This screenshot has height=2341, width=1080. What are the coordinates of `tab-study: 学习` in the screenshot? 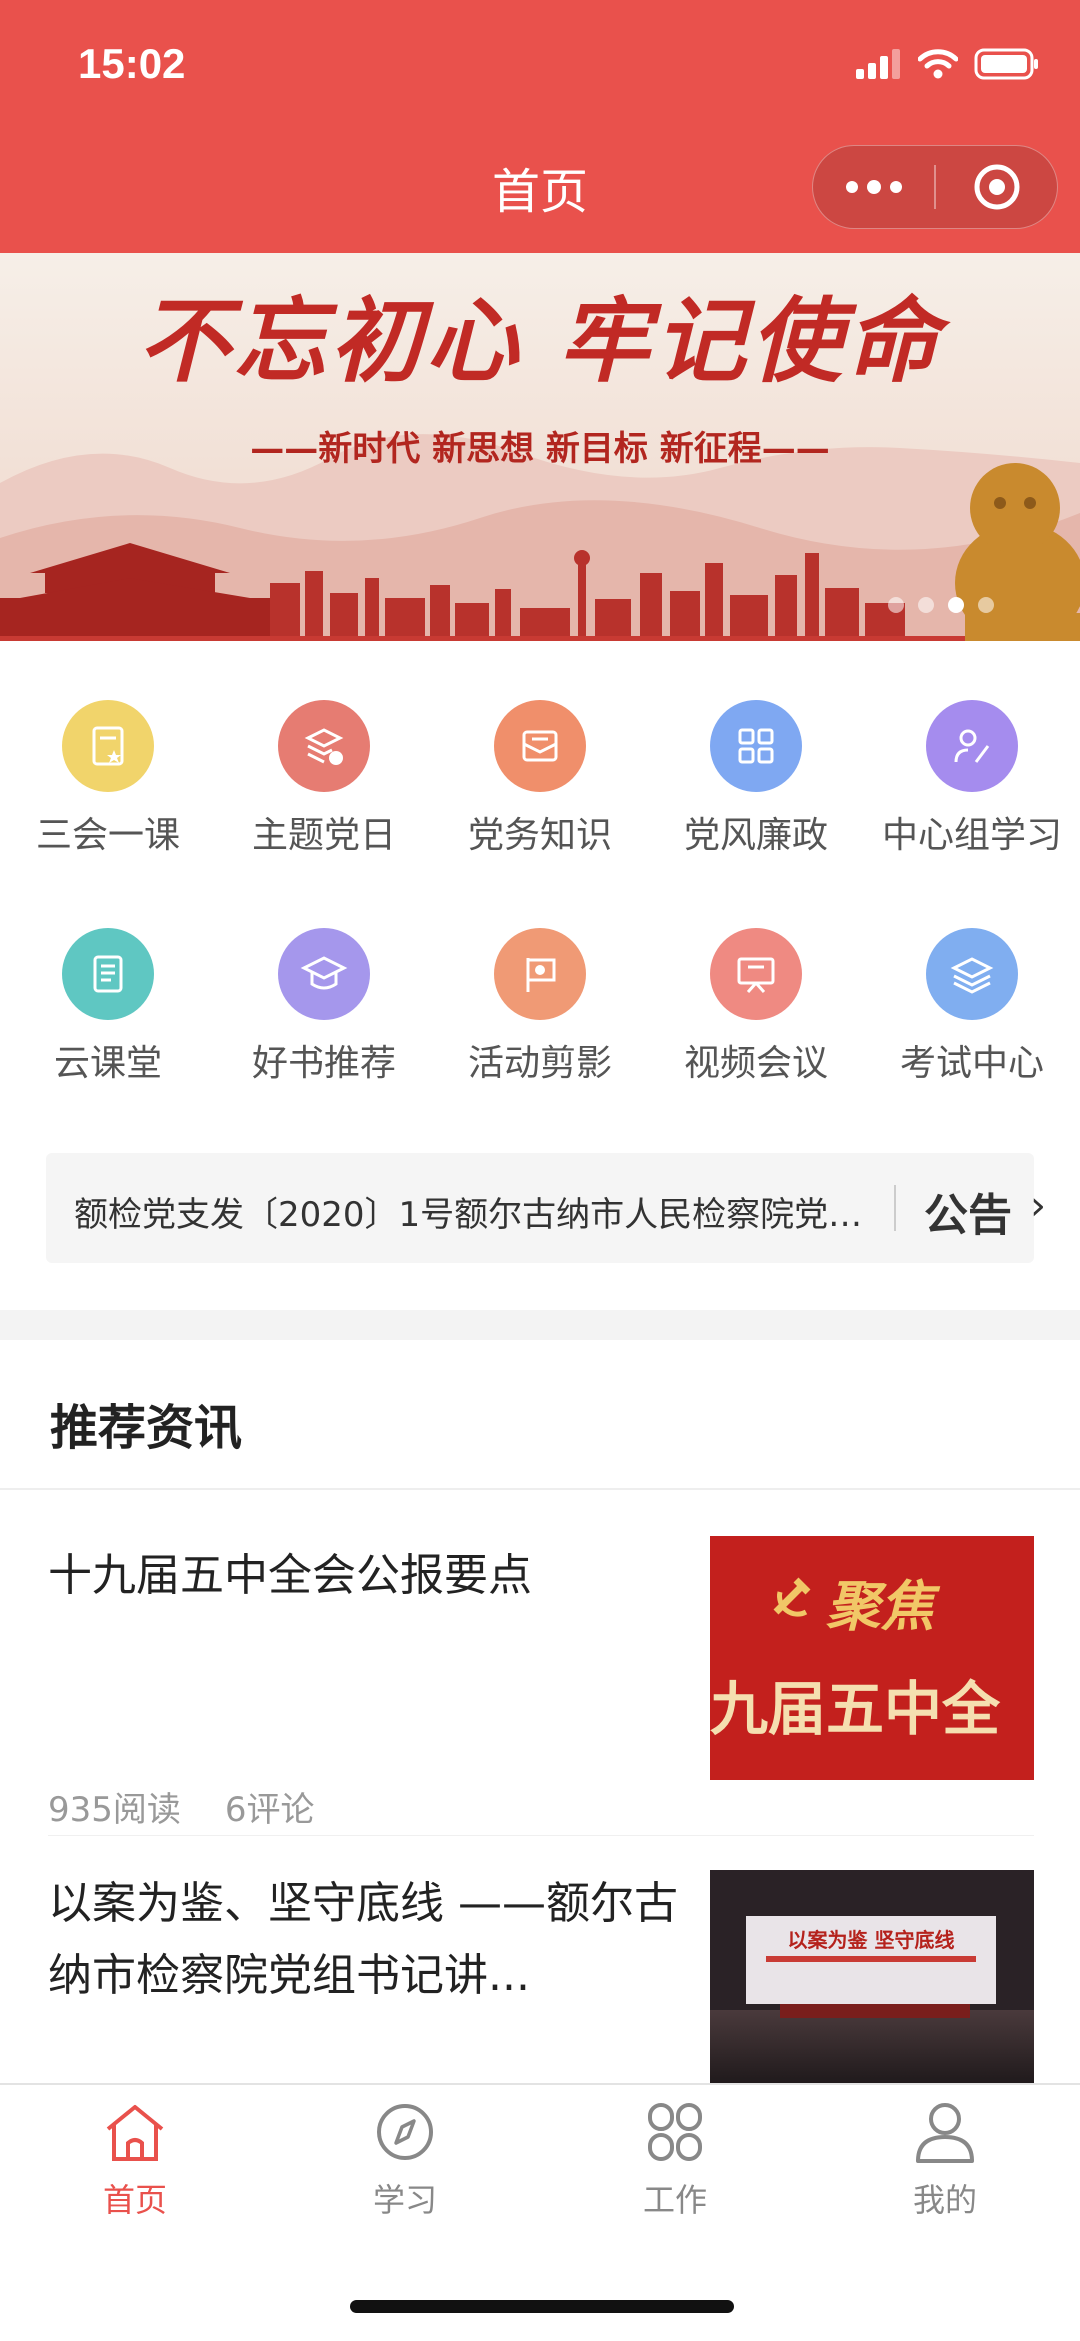 It's located at (405, 2160).